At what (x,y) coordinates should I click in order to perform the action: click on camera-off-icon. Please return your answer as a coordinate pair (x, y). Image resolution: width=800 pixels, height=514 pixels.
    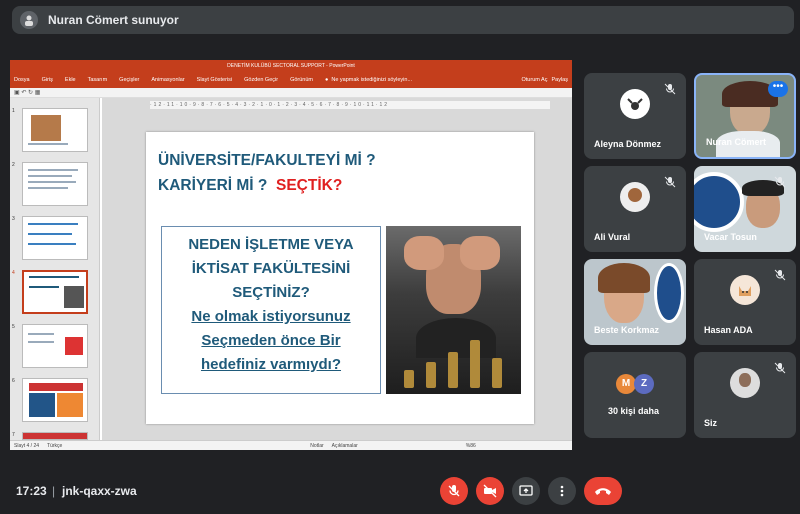
    Looking at the image, I should click on (490, 491).